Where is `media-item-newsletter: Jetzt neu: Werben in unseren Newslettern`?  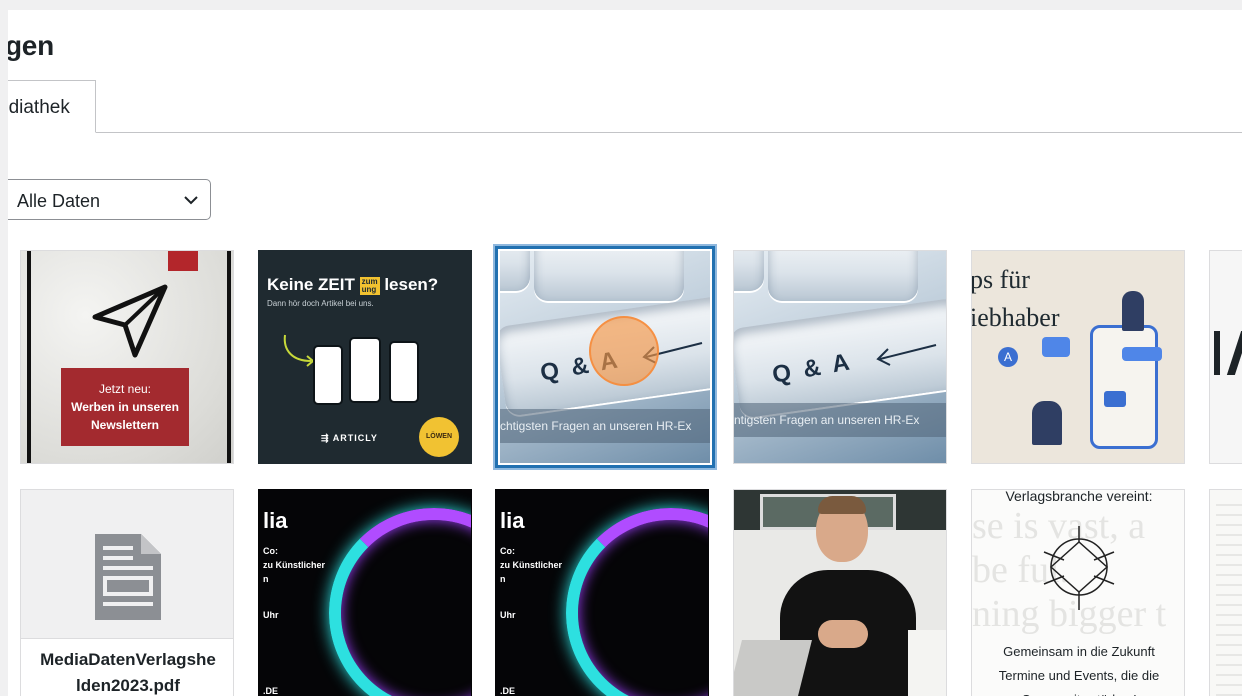
media-item-newsletter: Jetzt neu: Werben in unseren Newslettern is located at coordinates (127, 357).